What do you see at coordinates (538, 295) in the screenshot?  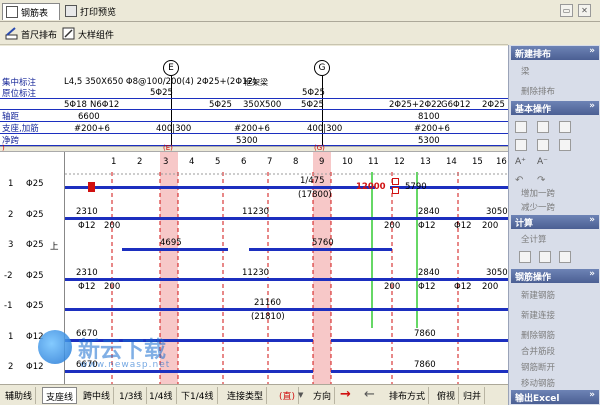 I see `menu-item-new-rebar: 新建钢筋` at bounding box center [538, 295].